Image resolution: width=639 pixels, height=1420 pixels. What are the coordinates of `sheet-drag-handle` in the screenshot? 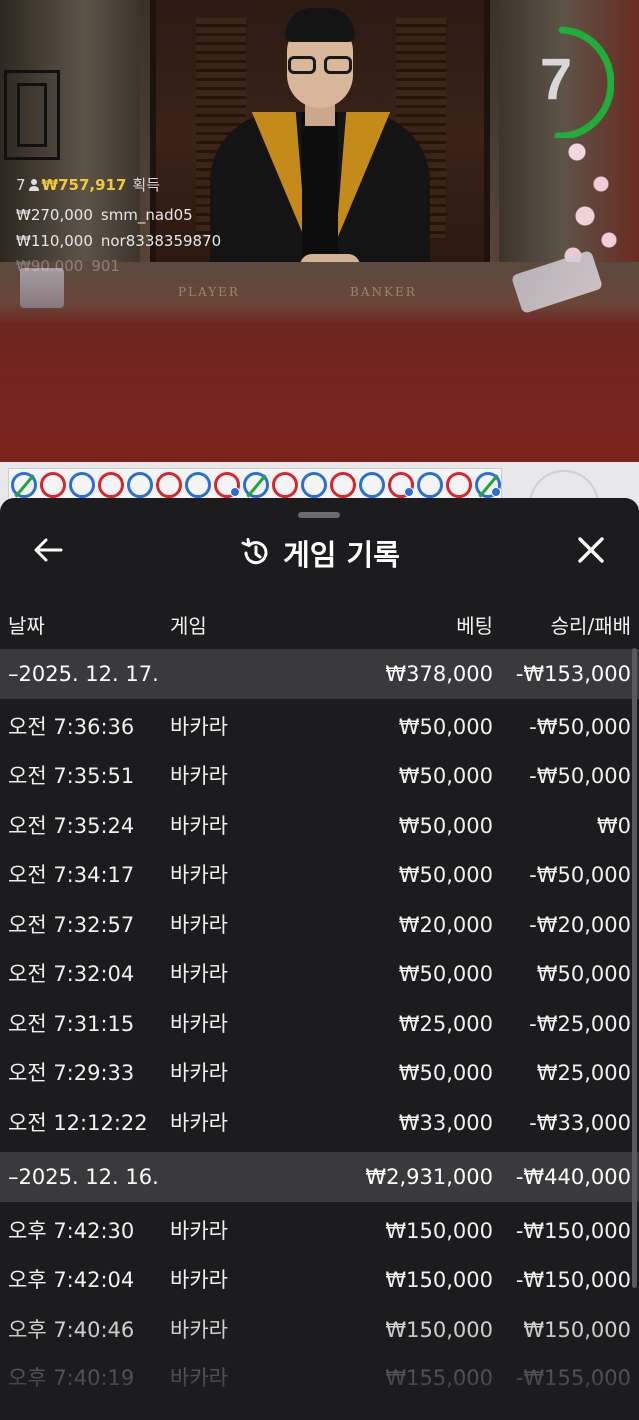 It's located at (319, 515).